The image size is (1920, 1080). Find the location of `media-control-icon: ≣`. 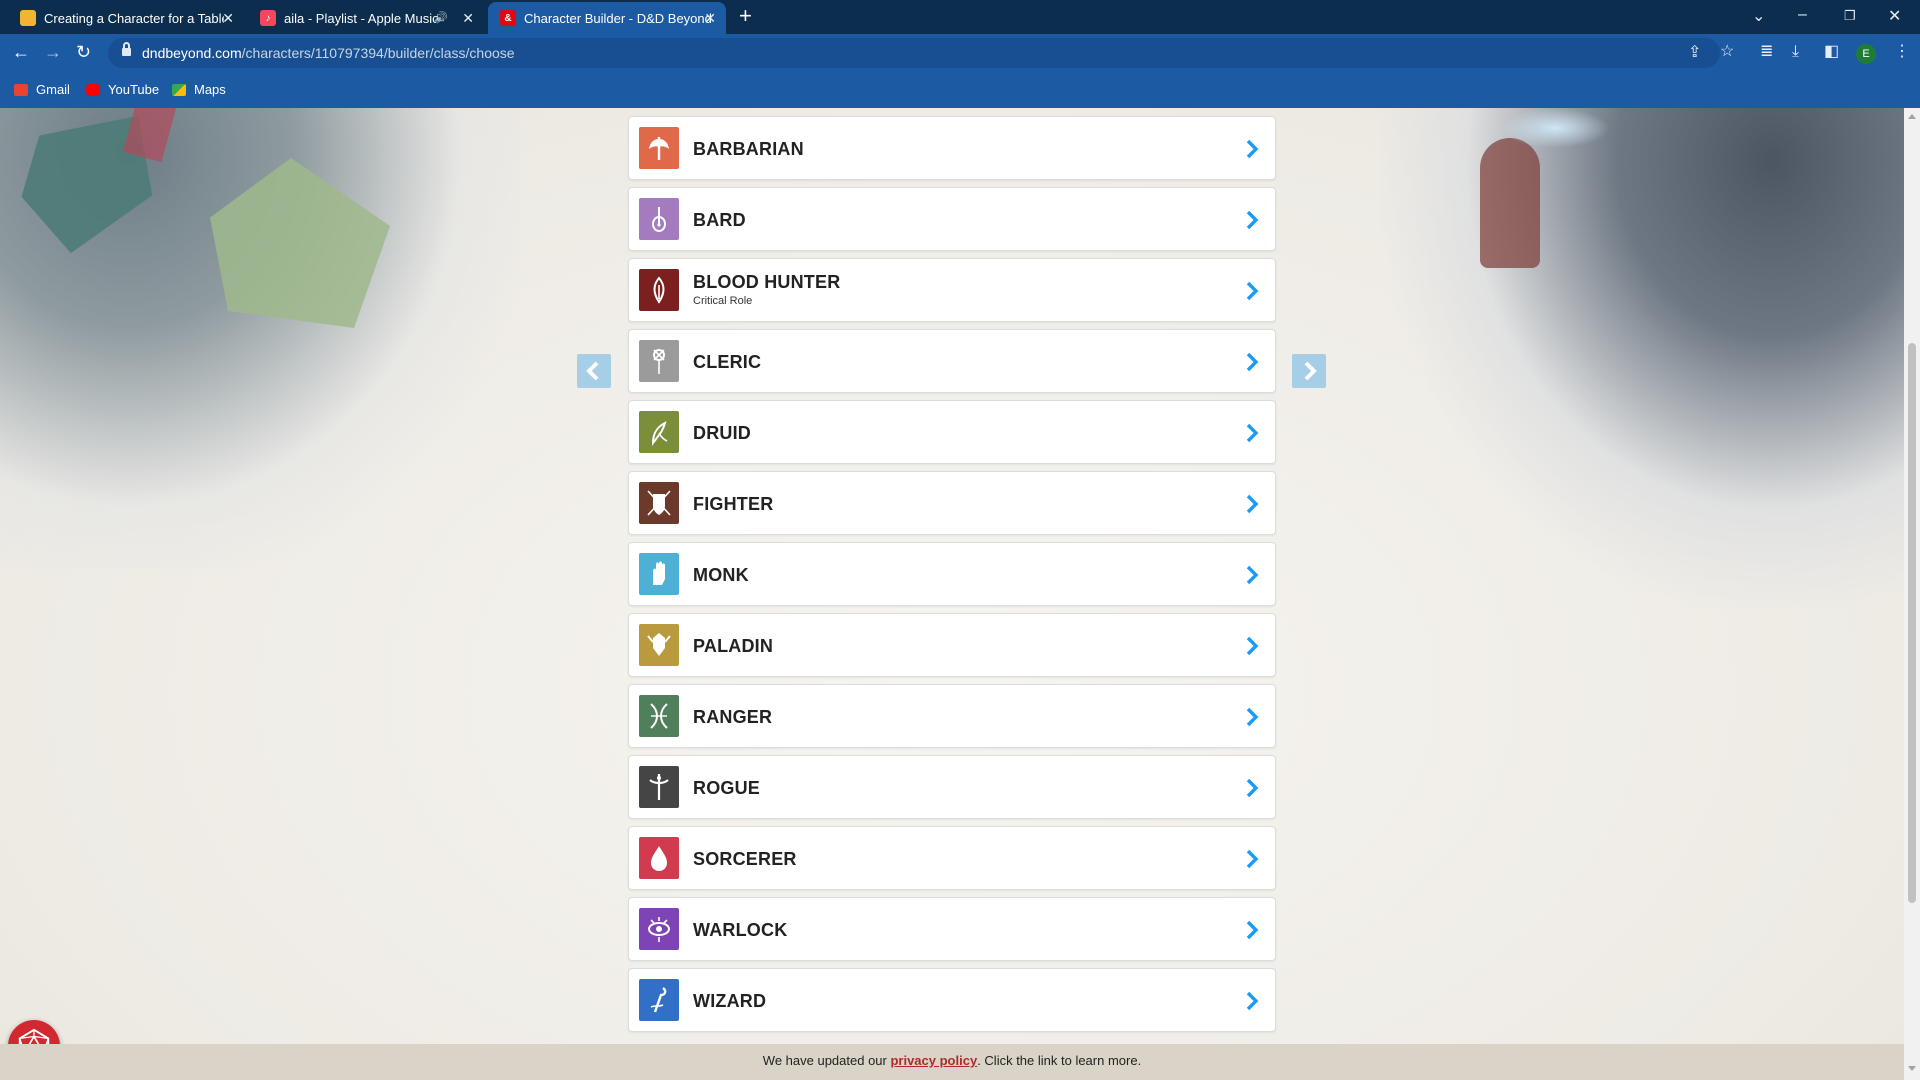

media-control-icon: ≣ is located at coordinates (1766, 52).